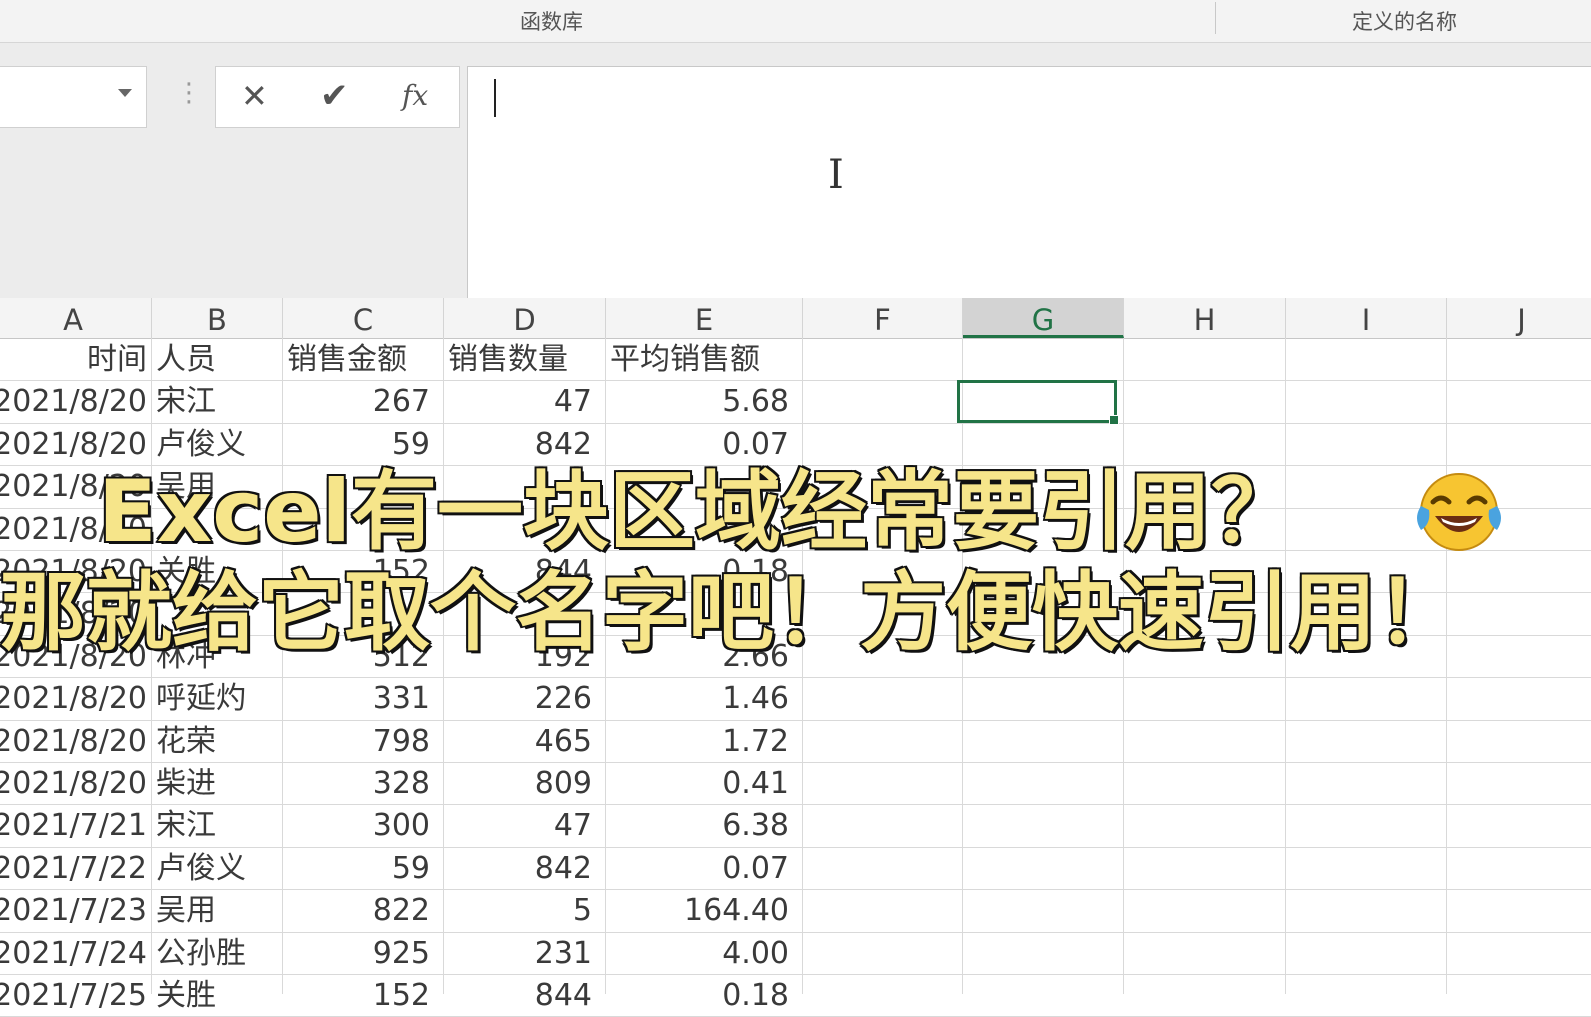 The height and width of the screenshot is (1017, 1591). Describe the element at coordinates (518, 698) in the screenshot. I see `table-cell: 226` at that location.